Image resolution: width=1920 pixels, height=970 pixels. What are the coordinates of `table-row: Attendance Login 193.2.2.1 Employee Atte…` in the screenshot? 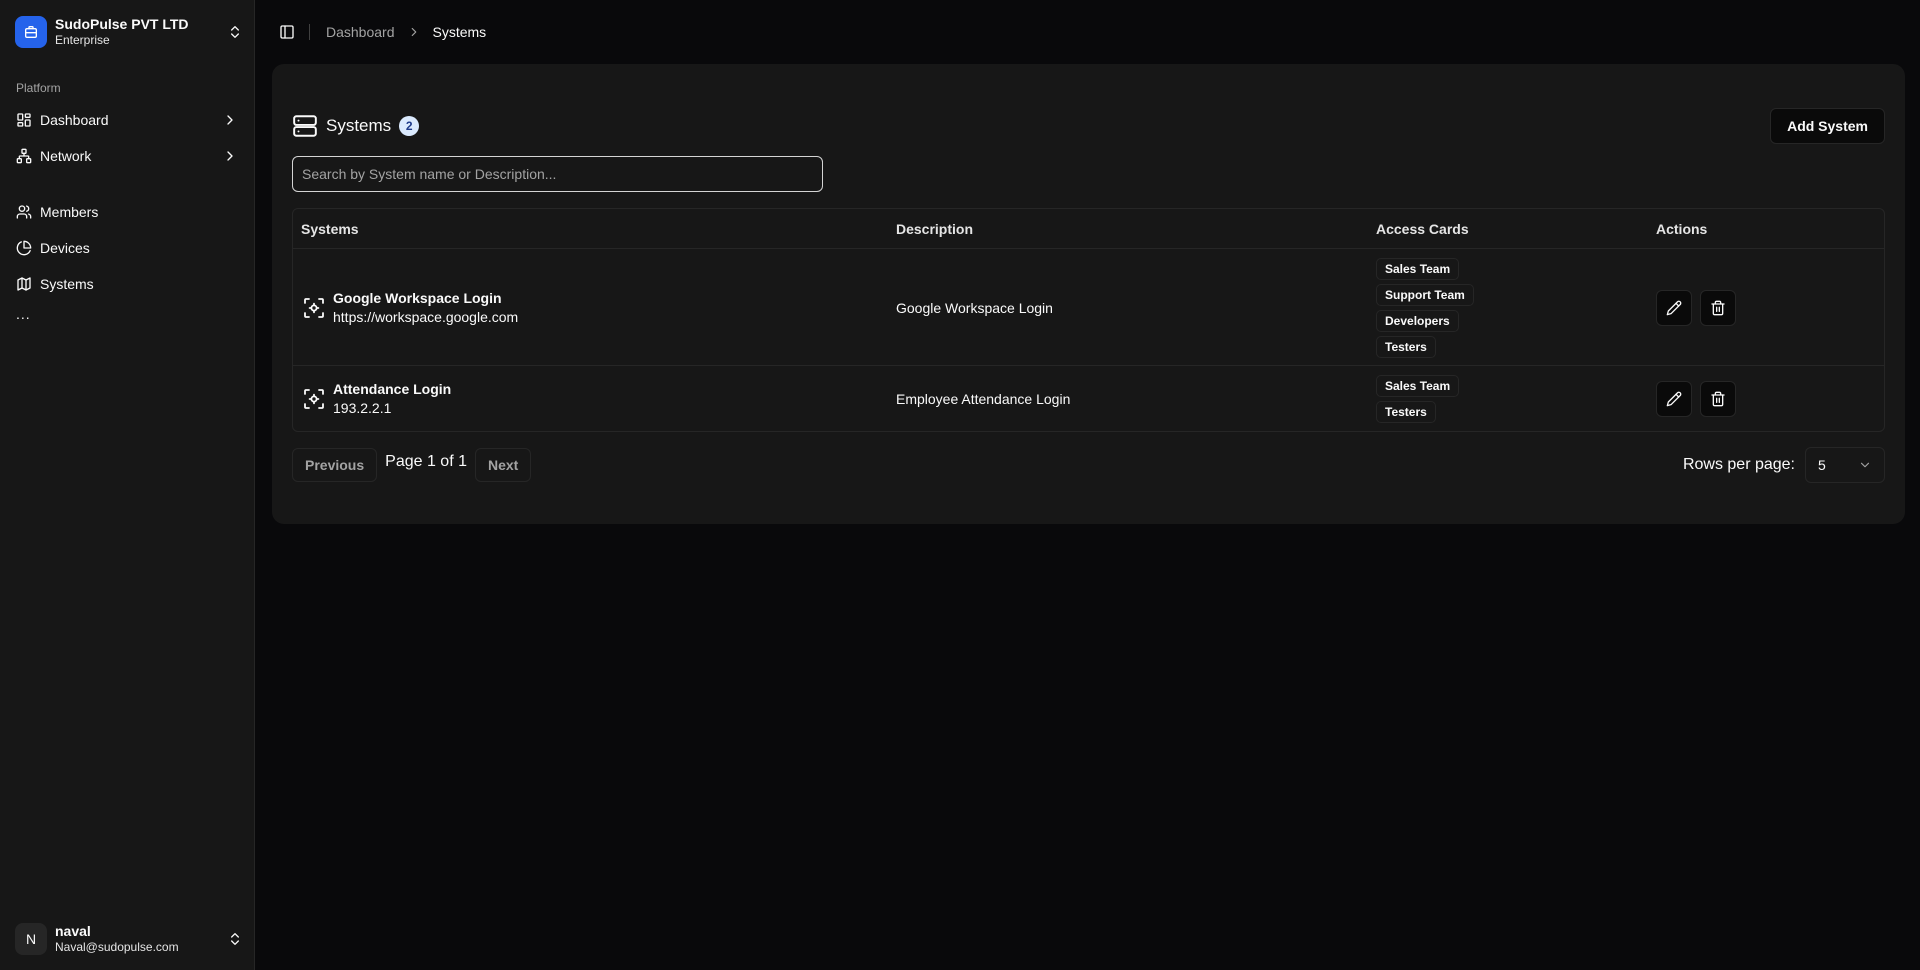 It's located at (1088, 399).